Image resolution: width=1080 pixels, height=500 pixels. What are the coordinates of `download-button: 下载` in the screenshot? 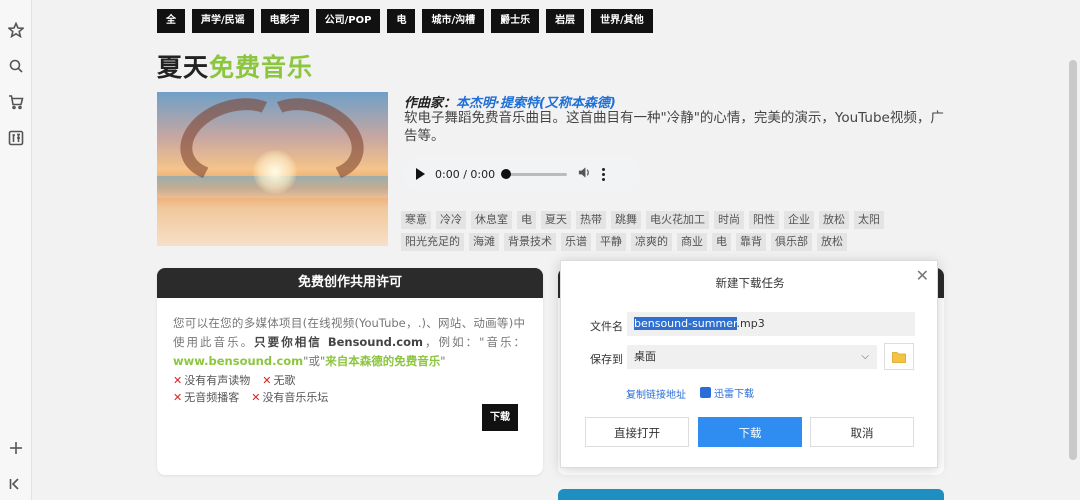 It's located at (750, 432).